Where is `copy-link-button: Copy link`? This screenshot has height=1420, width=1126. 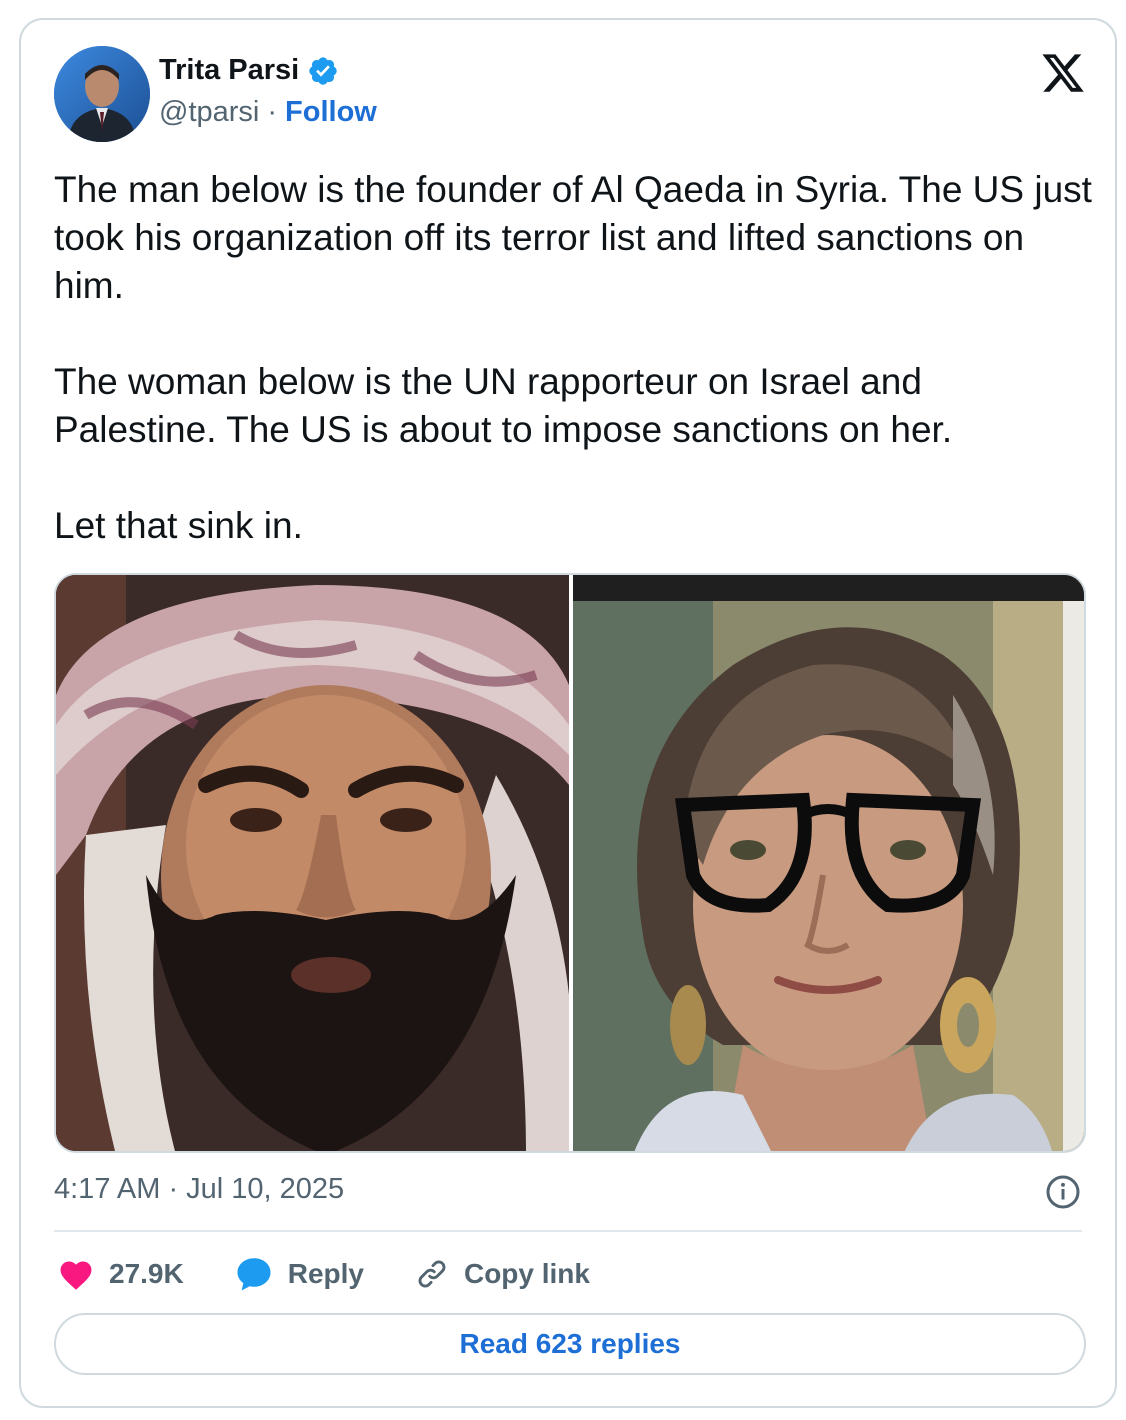
copy-link-button: Copy link is located at coordinates (502, 1274).